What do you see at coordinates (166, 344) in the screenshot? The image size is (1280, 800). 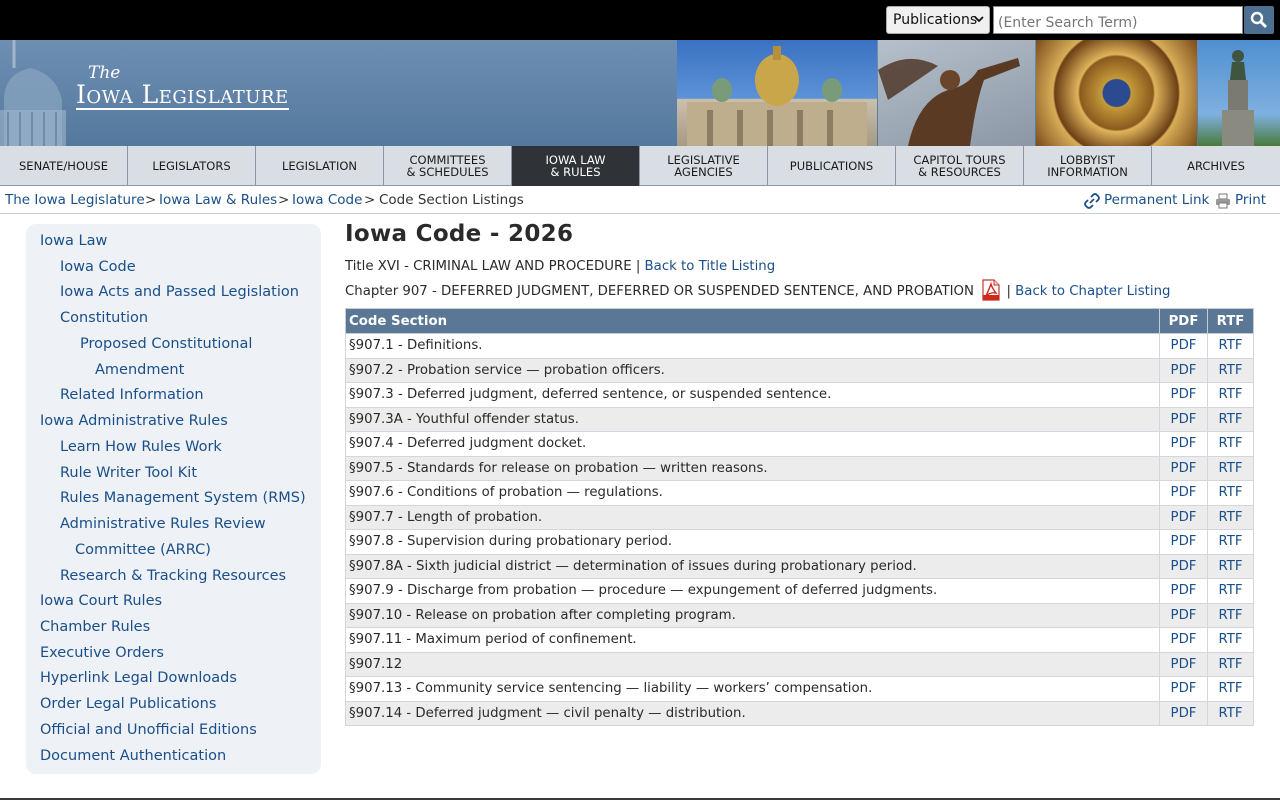 I see `sidebar-item-proposed-amendment: Proposed Constitutional` at bounding box center [166, 344].